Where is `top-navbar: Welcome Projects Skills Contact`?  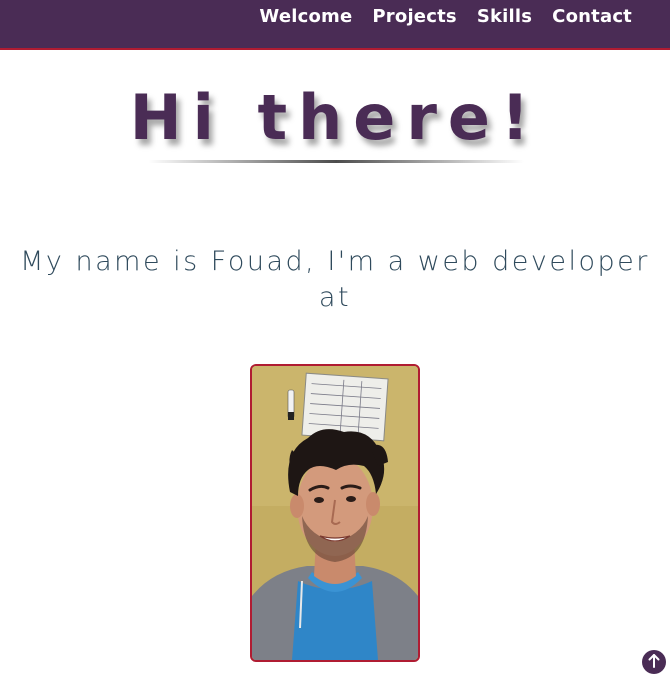 top-navbar: Welcome Projects Skills Contact is located at coordinates (335, 25).